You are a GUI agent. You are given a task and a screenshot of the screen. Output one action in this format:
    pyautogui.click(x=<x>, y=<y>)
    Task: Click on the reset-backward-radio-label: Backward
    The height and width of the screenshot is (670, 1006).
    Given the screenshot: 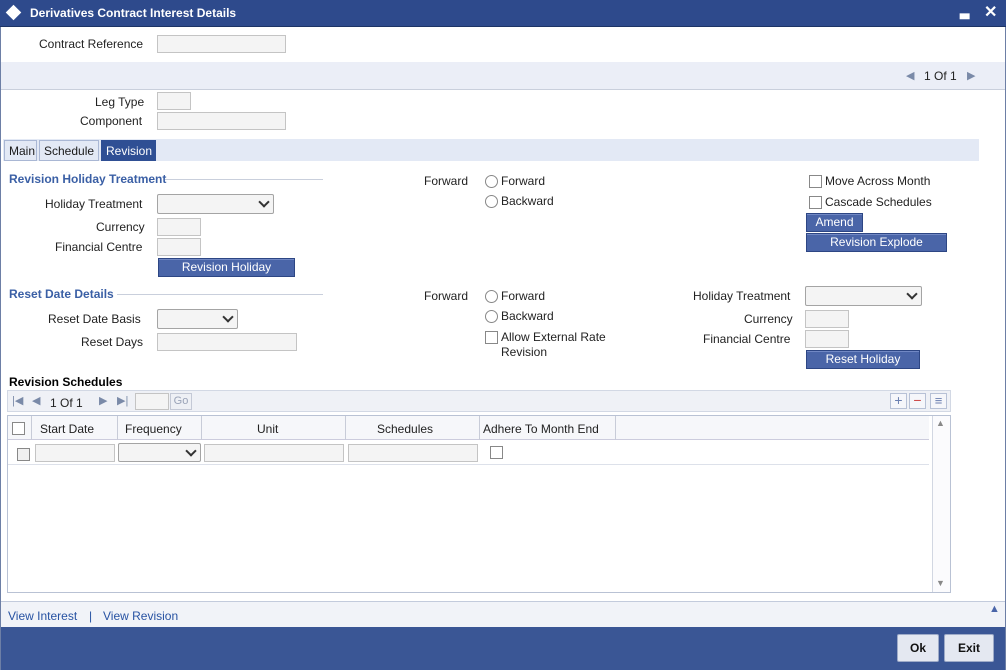 What is the action you would take?
    pyautogui.click(x=527, y=316)
    